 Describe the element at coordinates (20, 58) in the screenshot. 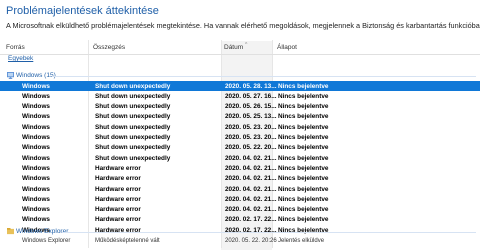

I see `filter-link: Egyebek` at that location.